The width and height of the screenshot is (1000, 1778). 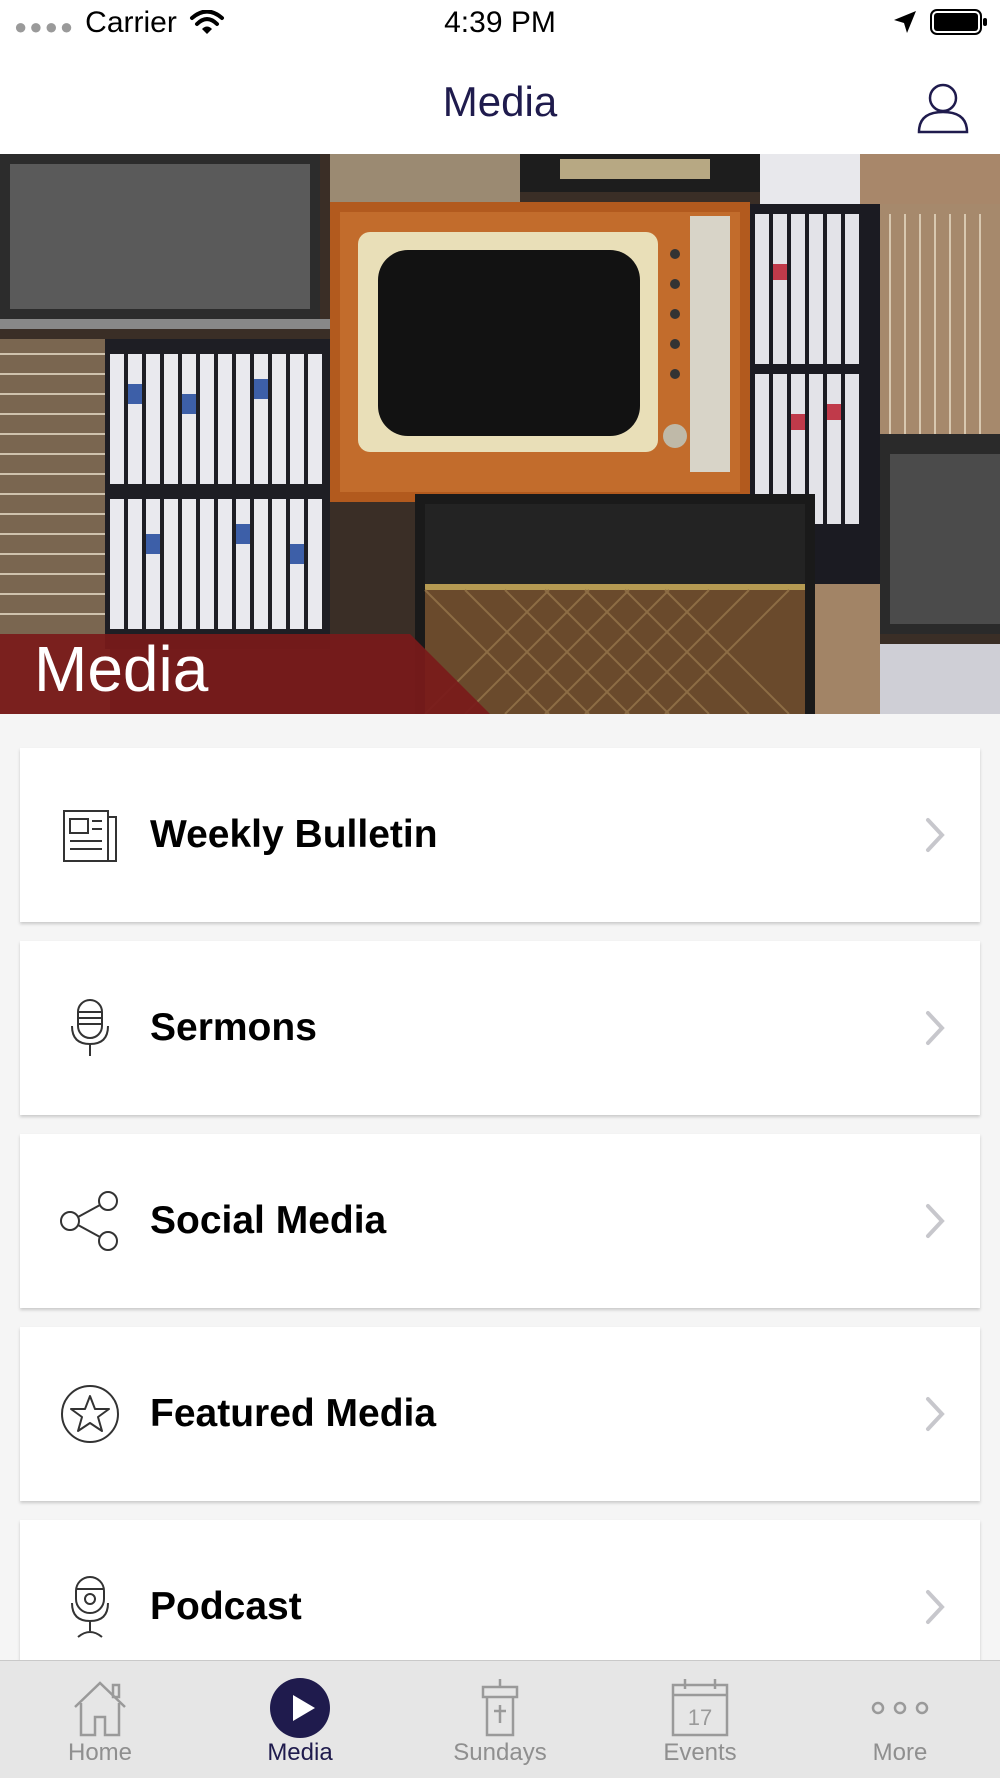 What do you see at coordinates (943, 107) in the screenshot?
I see `profile-icon` at bounding box center [943, 107].